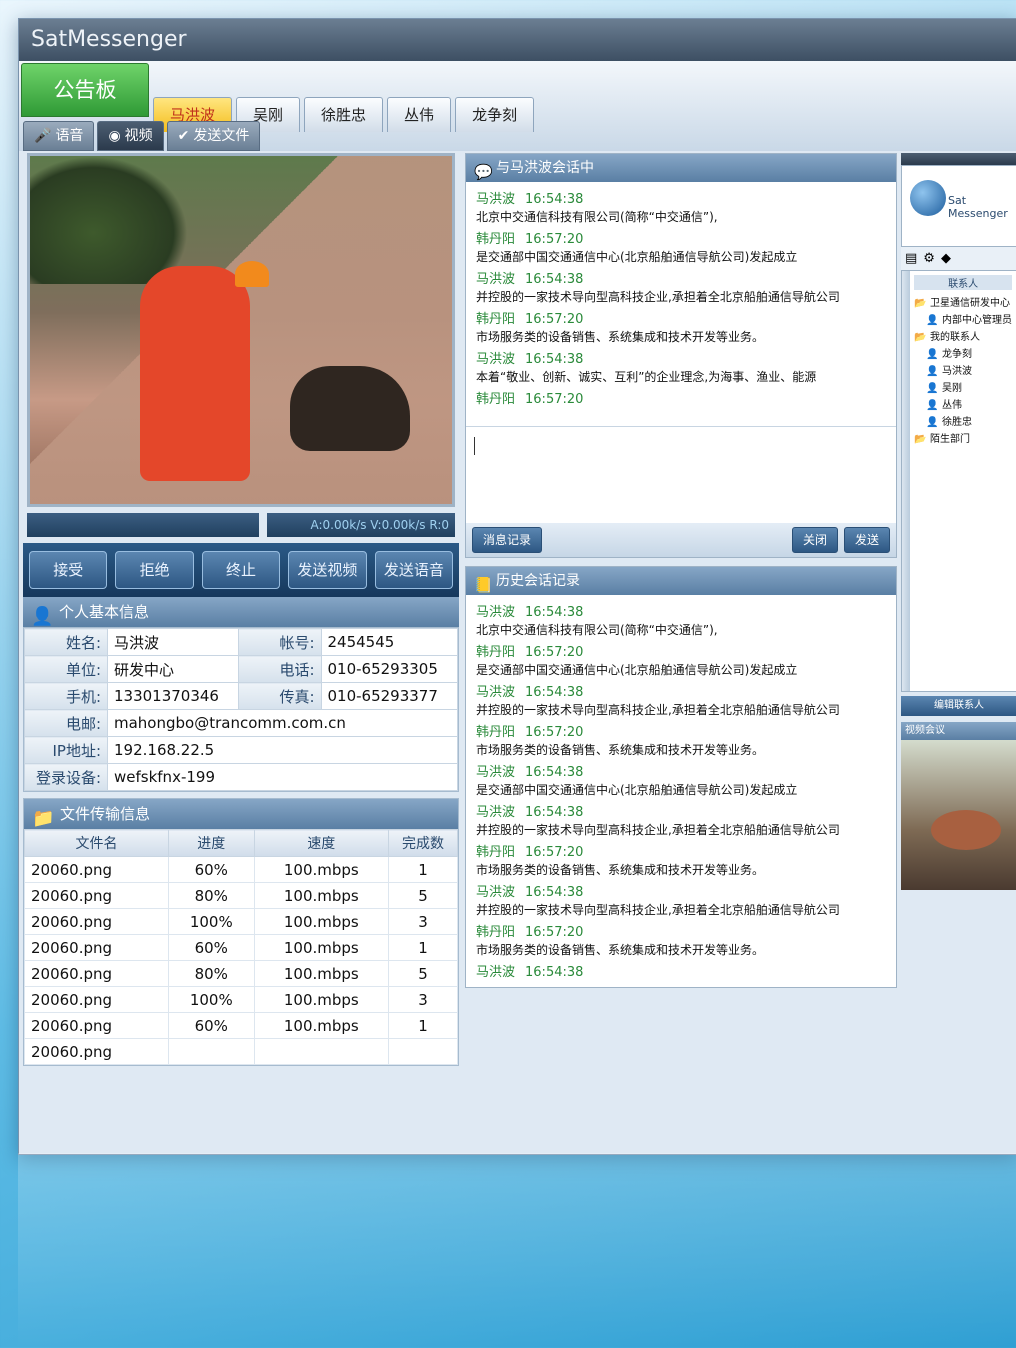 The width and height of the screenshot is (1016, 1348). What do you see at coordinates (211, 843) in the screenshot?
I see `column-header: 进度` at bounding box center [211, 843].